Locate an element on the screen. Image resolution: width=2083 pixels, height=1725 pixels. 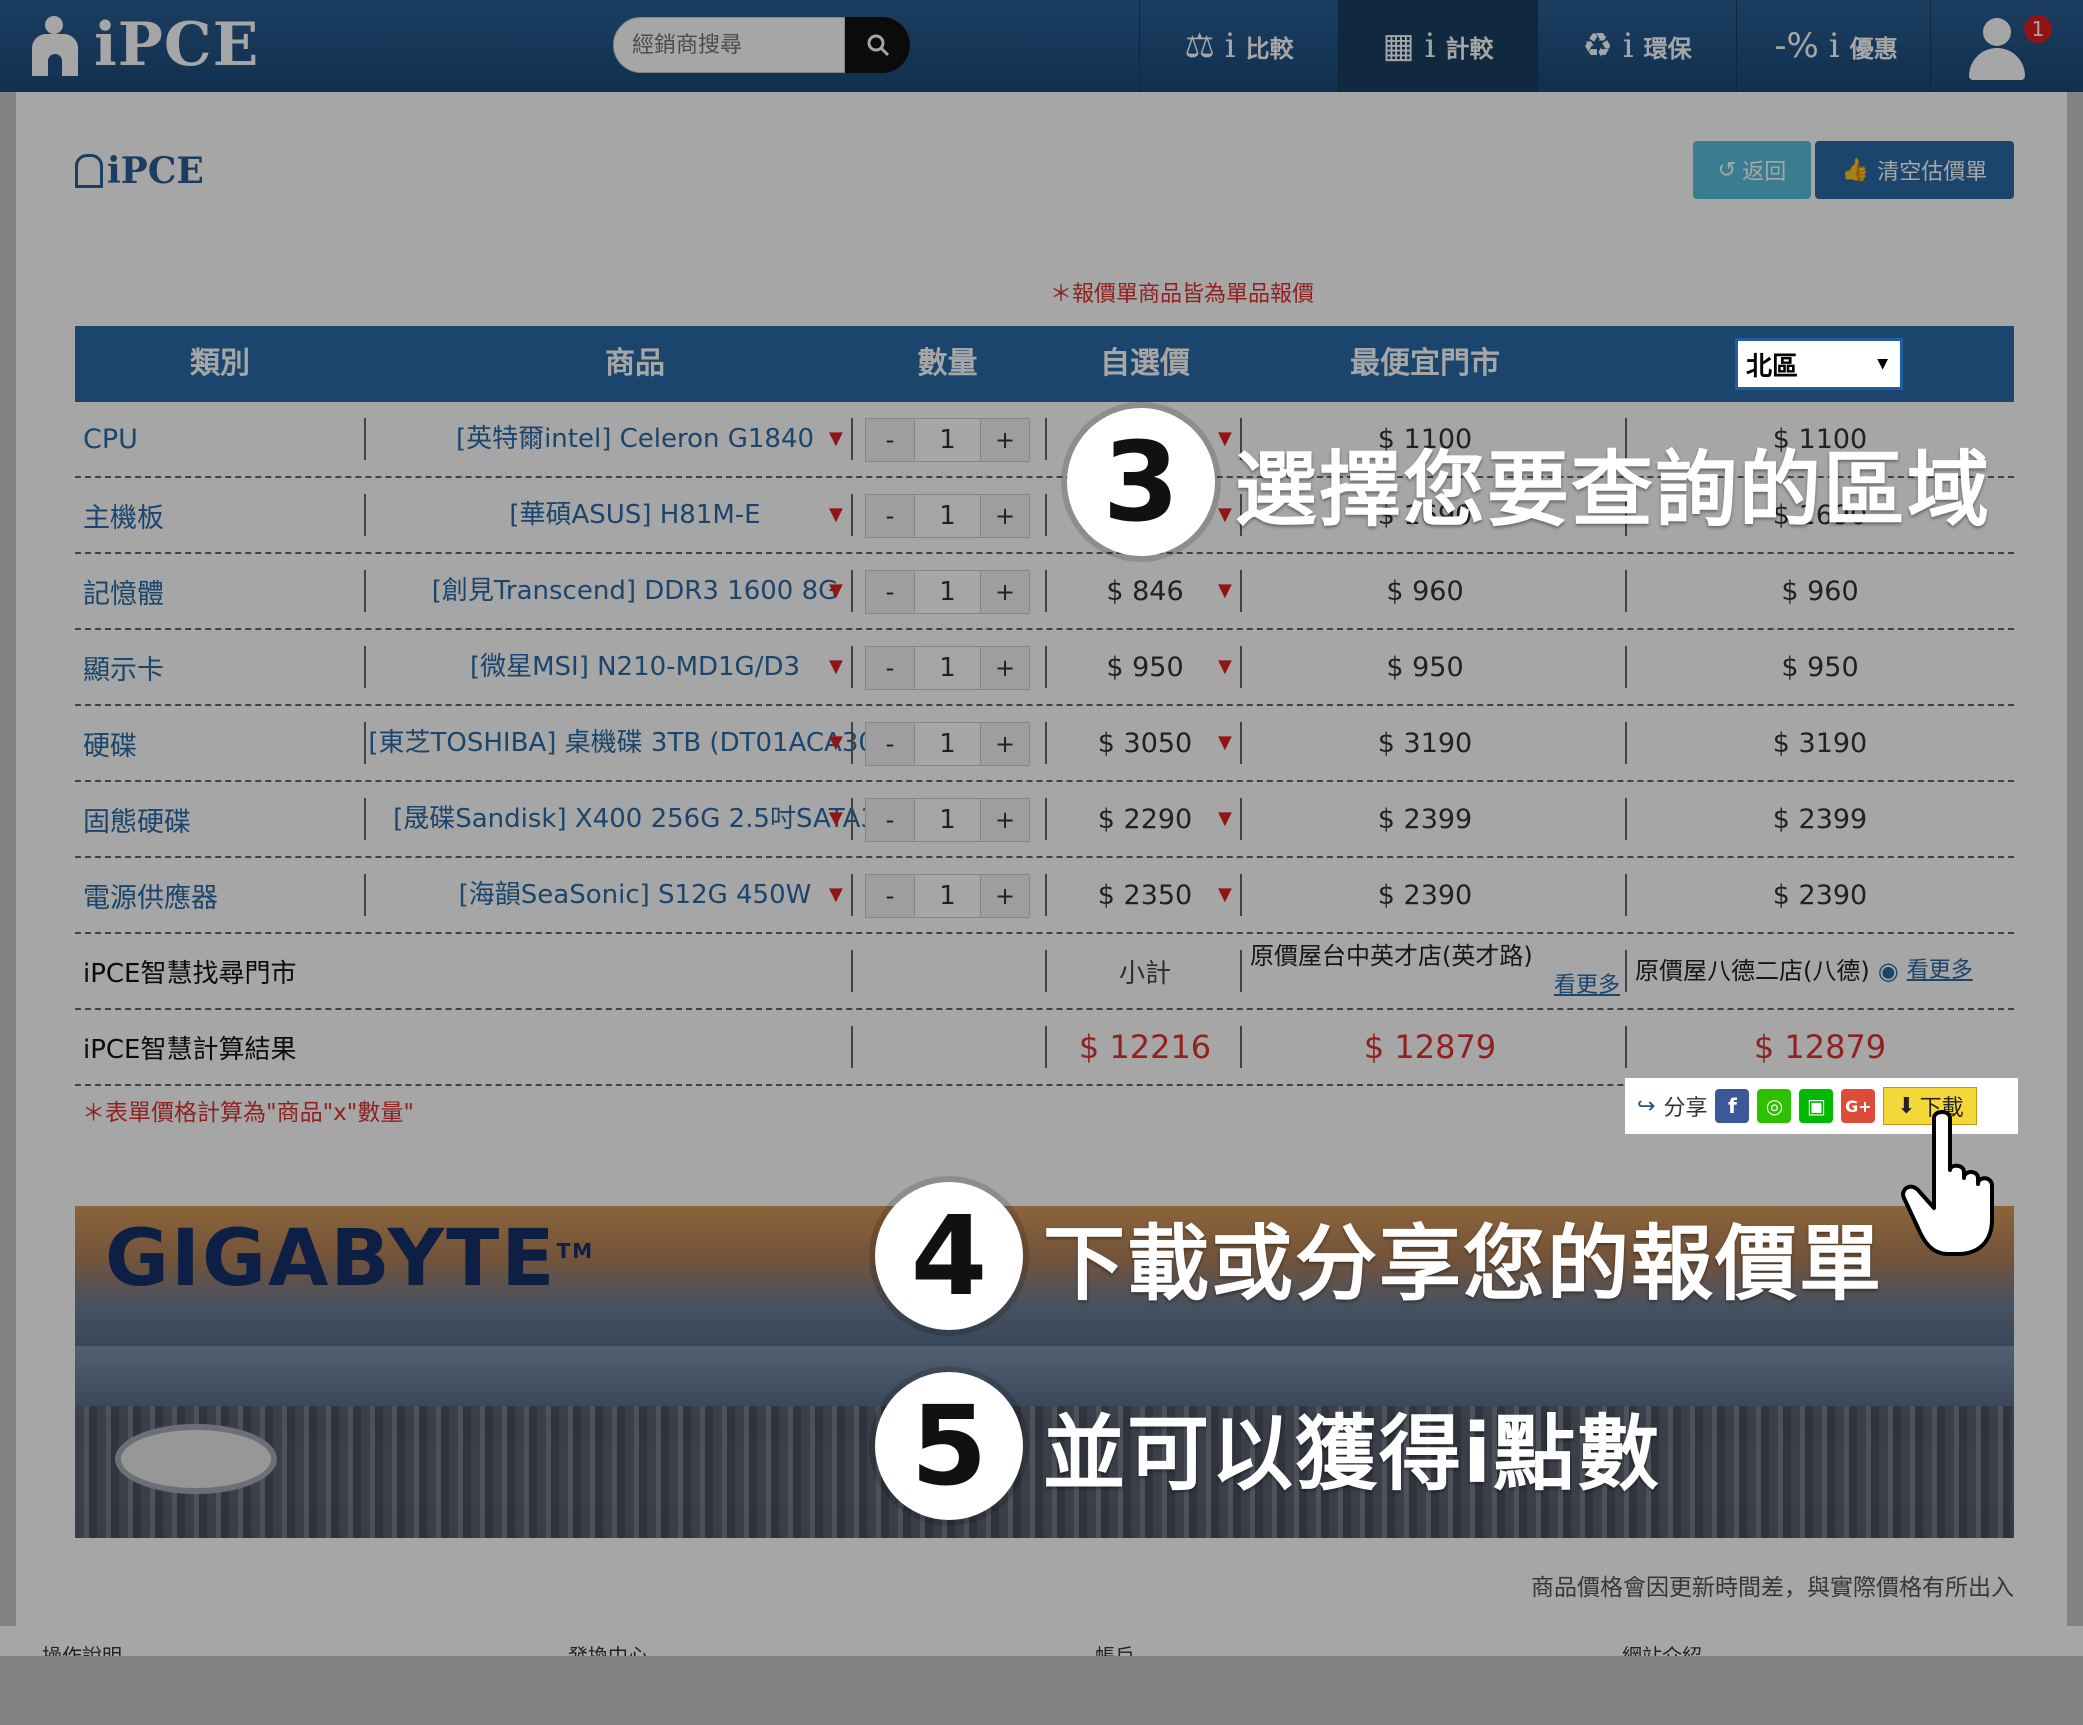
wechat-icon: ◎ is located at coordinates (1774, 1106).